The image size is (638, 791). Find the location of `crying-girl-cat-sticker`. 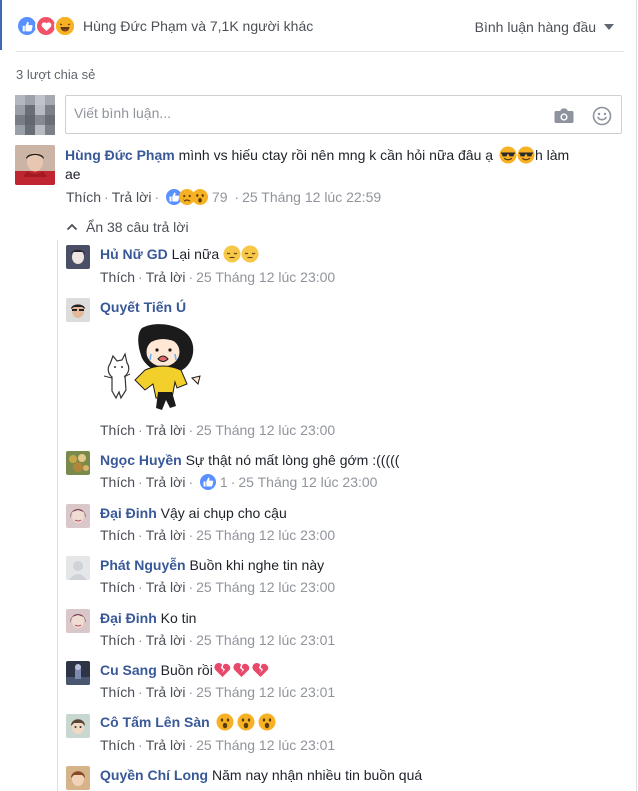

crying-girl-cat-sticker is located at coordinates (151, 368).